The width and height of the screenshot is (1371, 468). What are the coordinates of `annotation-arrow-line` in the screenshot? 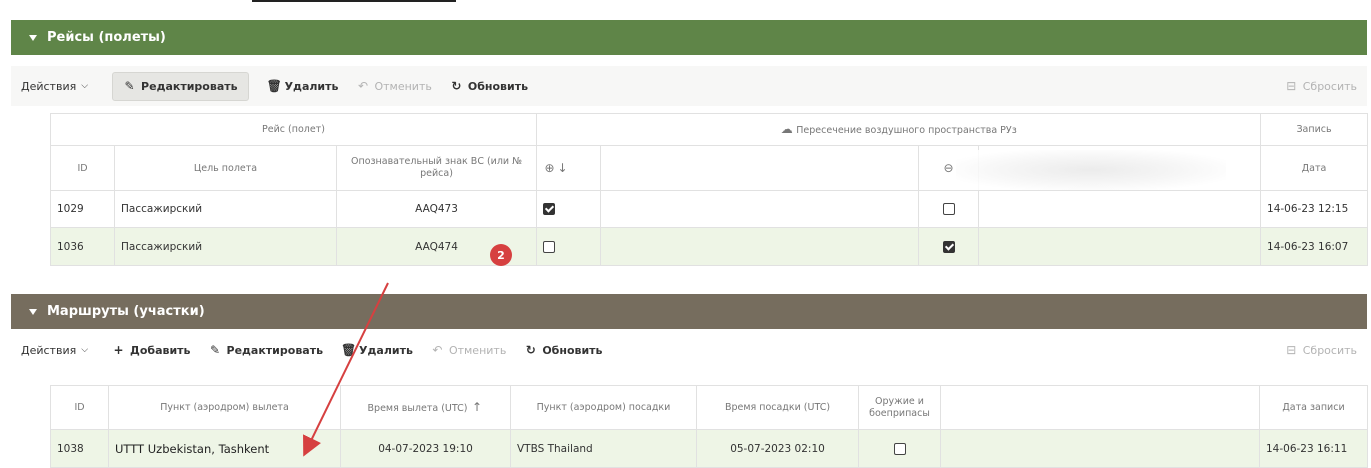 It's located at (346, 369).